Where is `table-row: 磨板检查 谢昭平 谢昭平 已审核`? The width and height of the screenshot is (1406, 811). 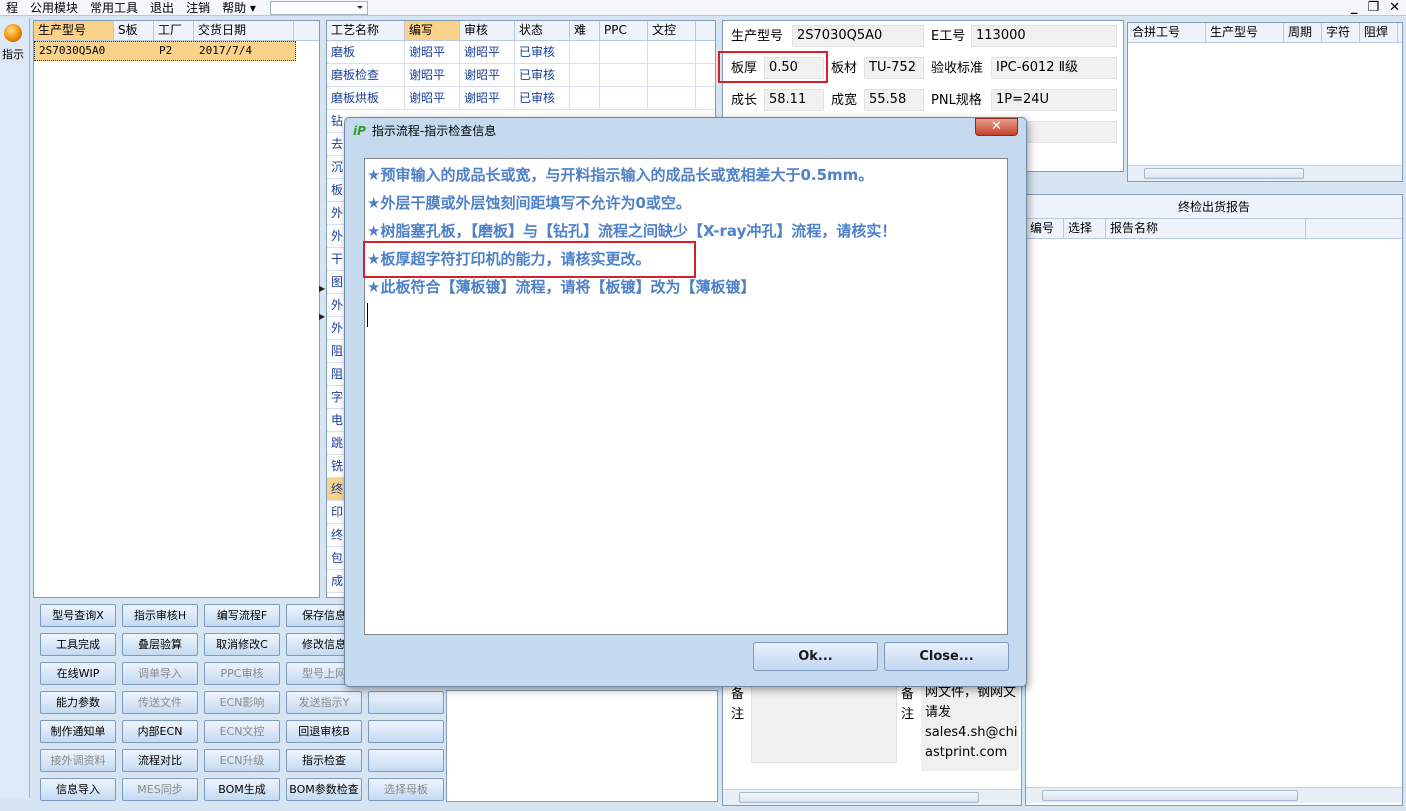 table-row: 磨板检查 谢昭平 谢昭平 已审核 is located at coordinates (521, 75).